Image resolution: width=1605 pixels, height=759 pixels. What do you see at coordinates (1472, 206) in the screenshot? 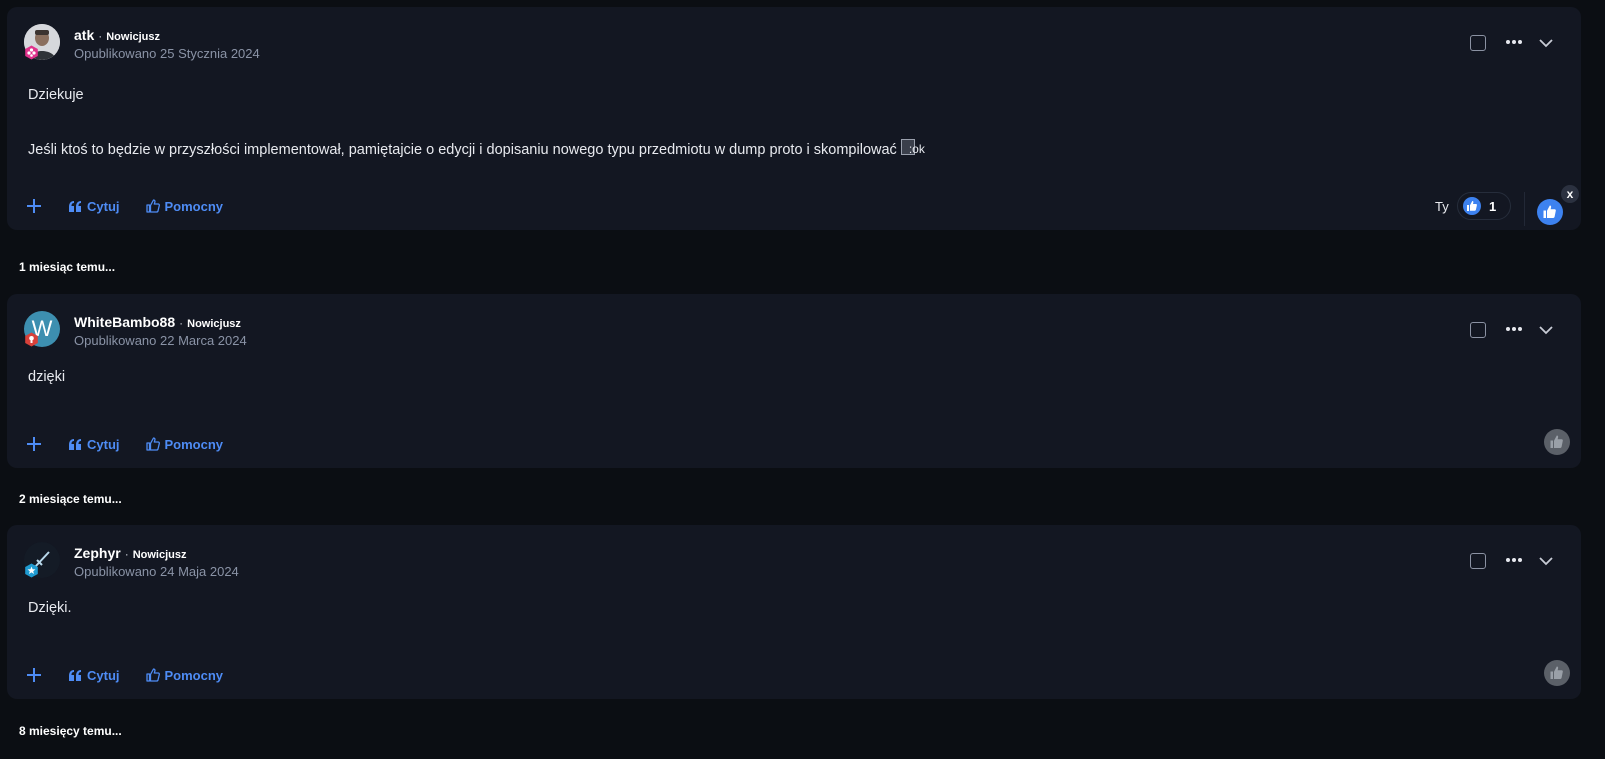
I see `like-reaction-icon` at bounding box center [1472, 206].